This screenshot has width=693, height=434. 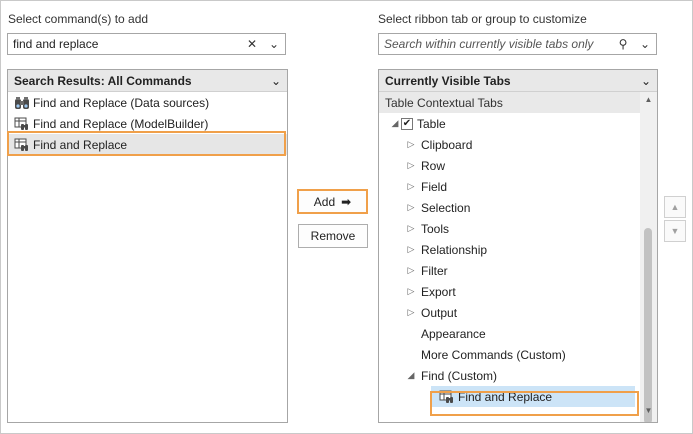 What do you see at coordinates (648, 325) in the screenshot?
I see `scroll-thumb` at bounding box center [648, 325].